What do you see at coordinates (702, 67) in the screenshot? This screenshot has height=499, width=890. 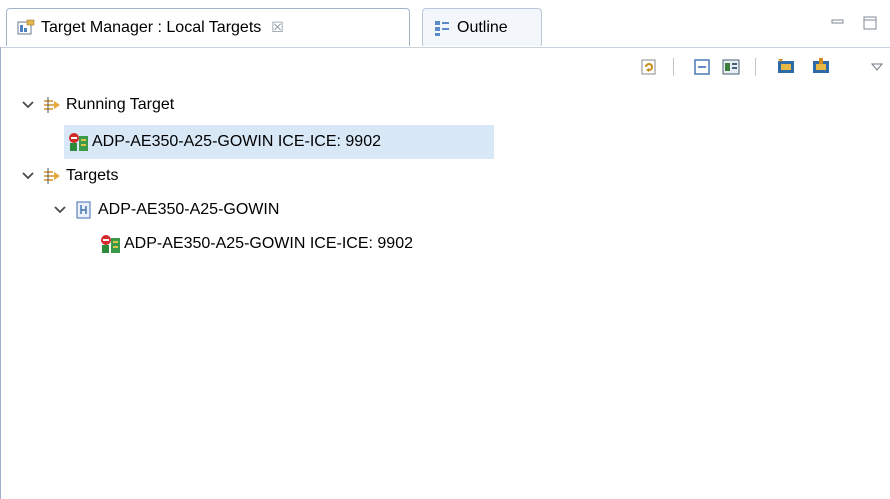 I see `collapse-all-icon` at bounding box center [702, 67].